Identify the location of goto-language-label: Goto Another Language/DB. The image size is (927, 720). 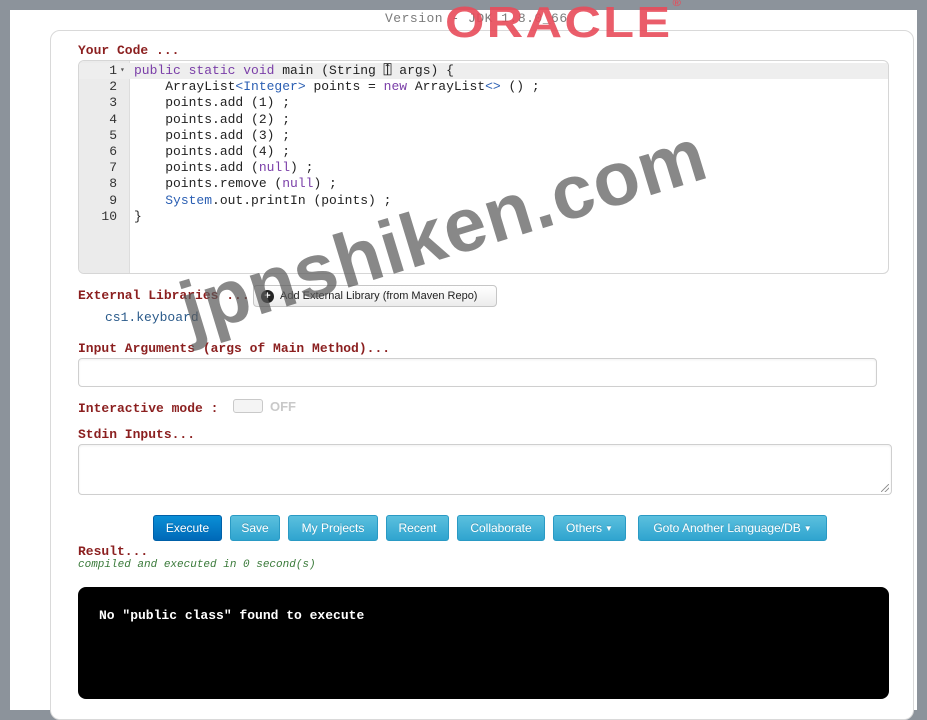
(727, 528).